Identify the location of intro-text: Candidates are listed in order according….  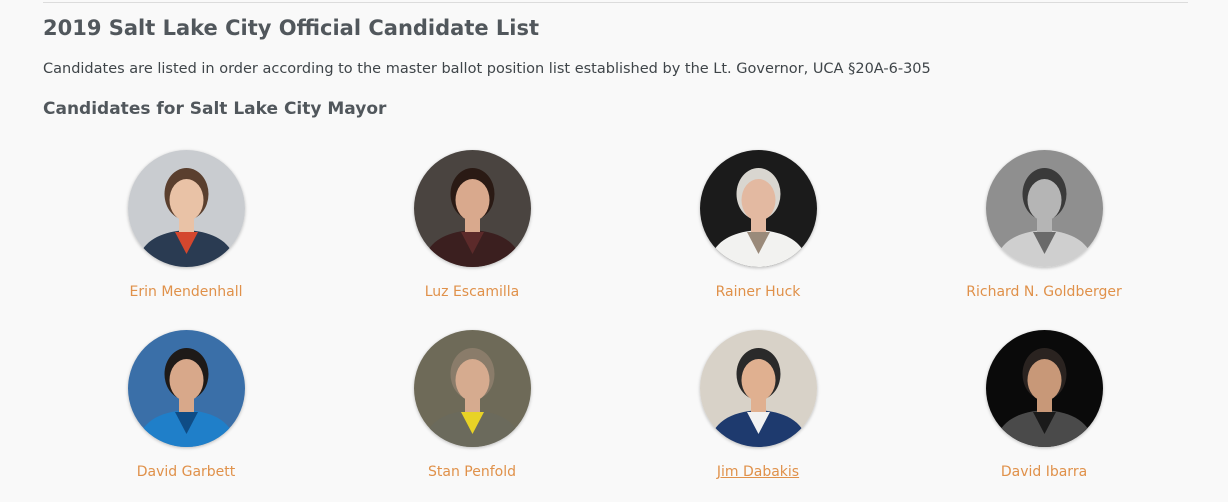
(487, 69).